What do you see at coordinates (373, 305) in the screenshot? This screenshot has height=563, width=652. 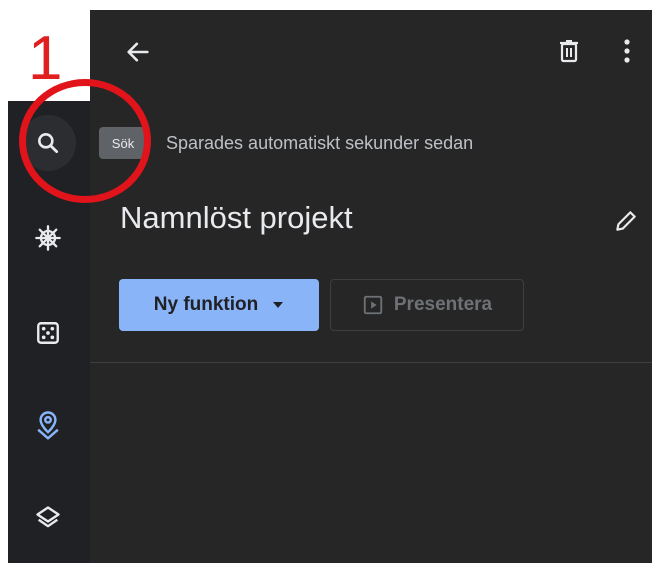 I see `play-box-icon` at bounding box center [373, 305].